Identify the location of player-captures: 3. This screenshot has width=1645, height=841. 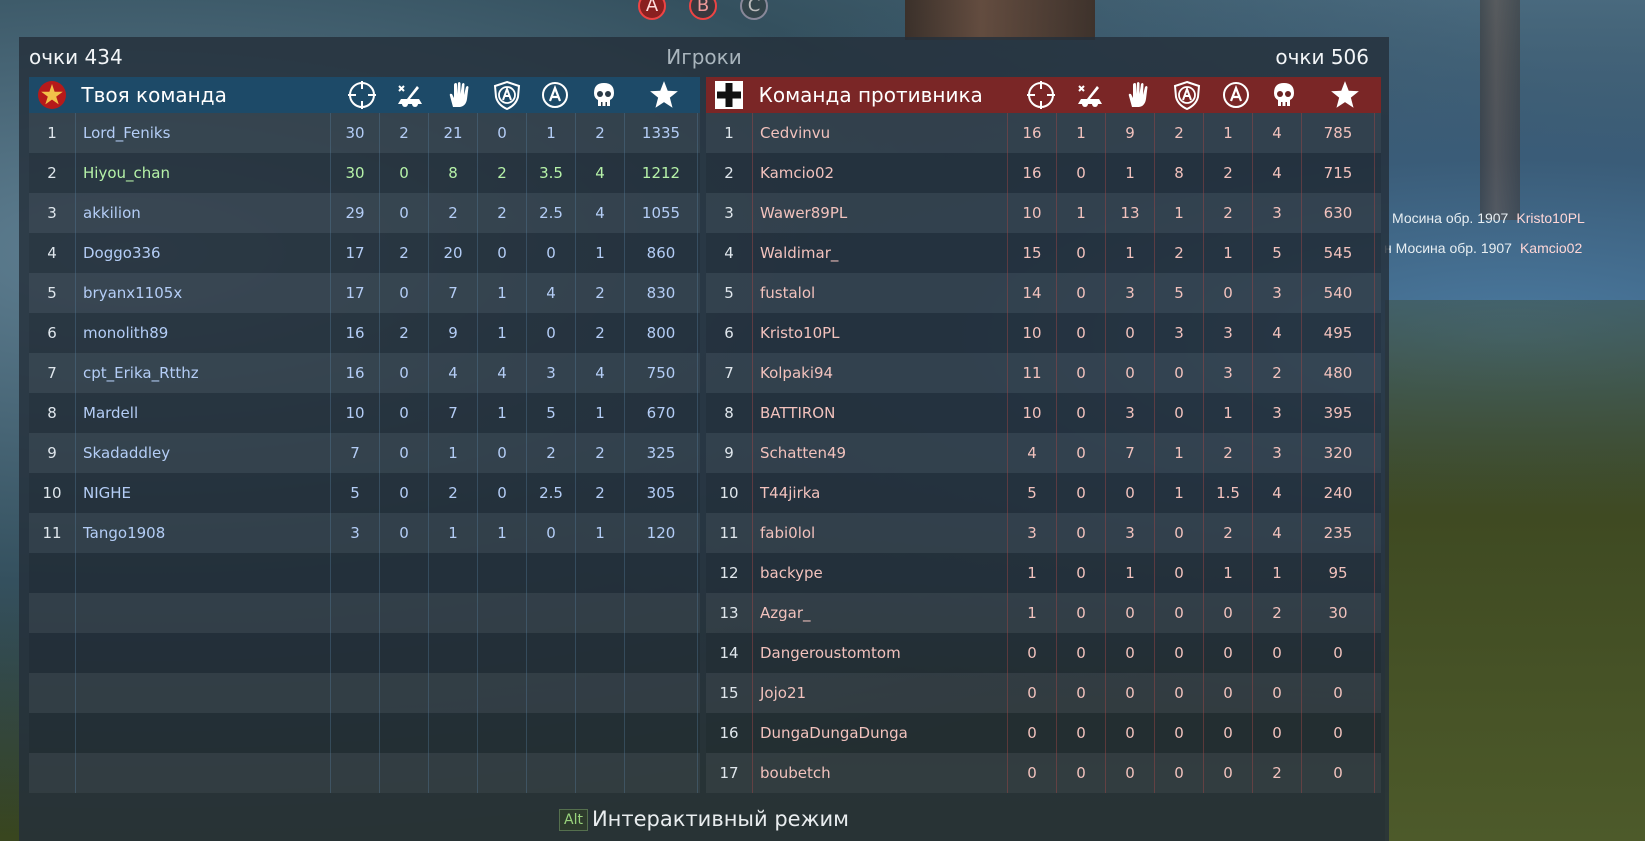
(1179, 333).